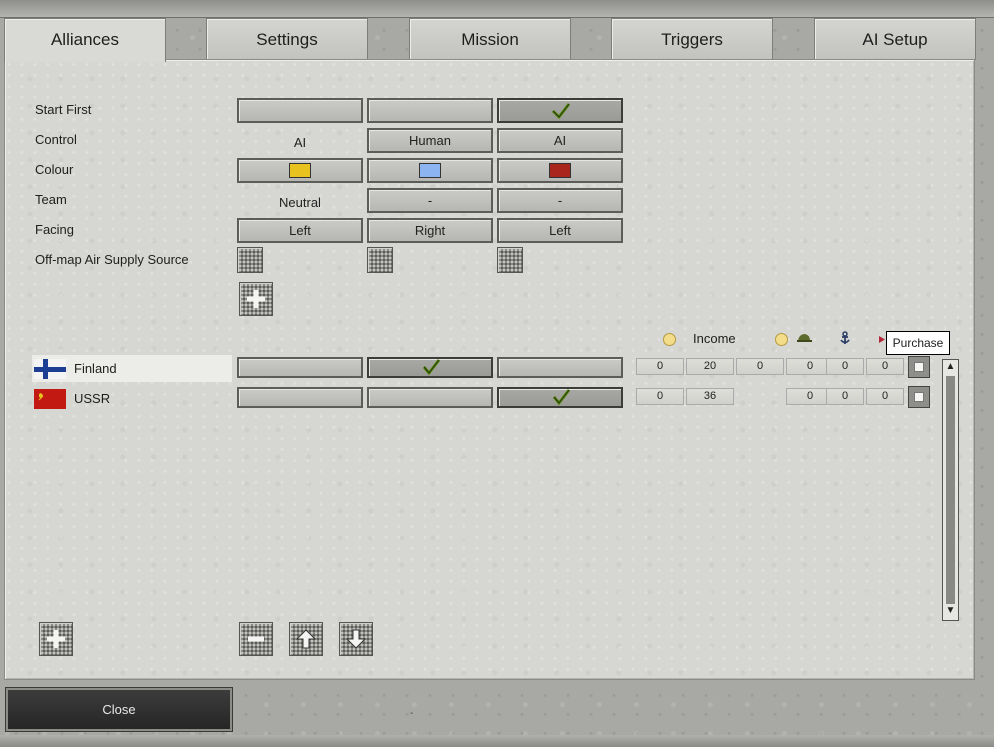  I want to click on window-frame-top, so click(497, 9).